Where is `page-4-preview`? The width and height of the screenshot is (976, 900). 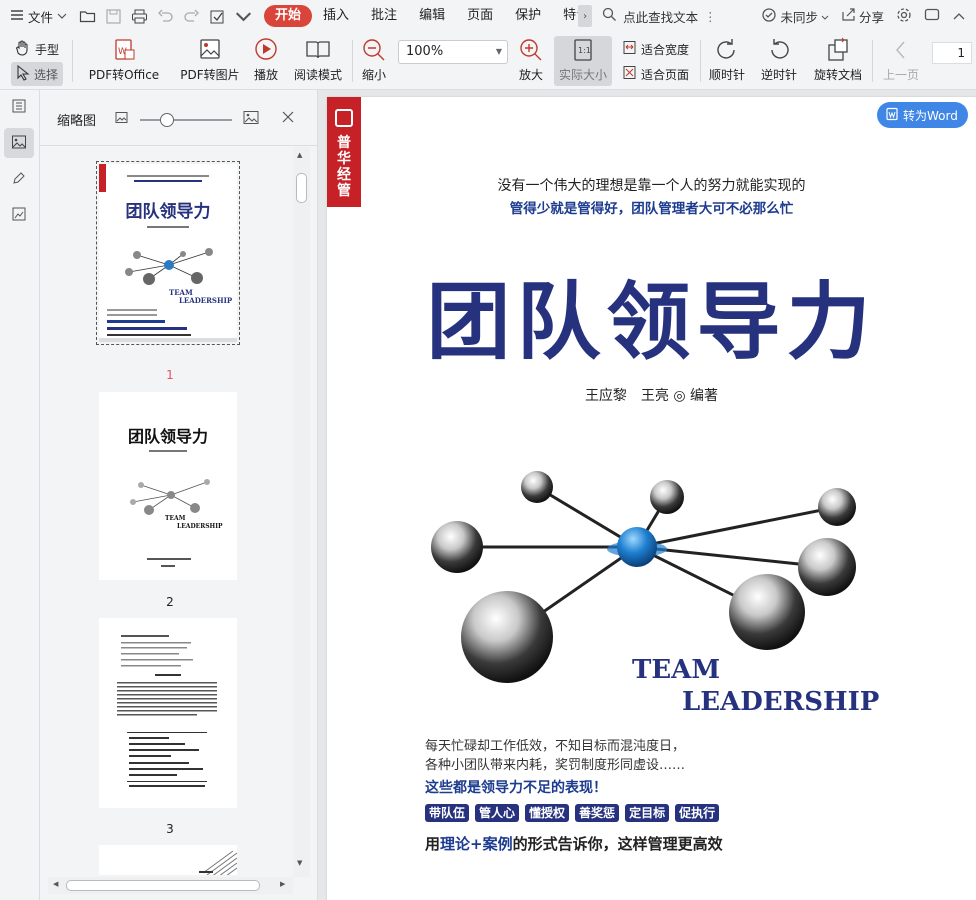
page-4-preview is located at coordinates (168, 860).